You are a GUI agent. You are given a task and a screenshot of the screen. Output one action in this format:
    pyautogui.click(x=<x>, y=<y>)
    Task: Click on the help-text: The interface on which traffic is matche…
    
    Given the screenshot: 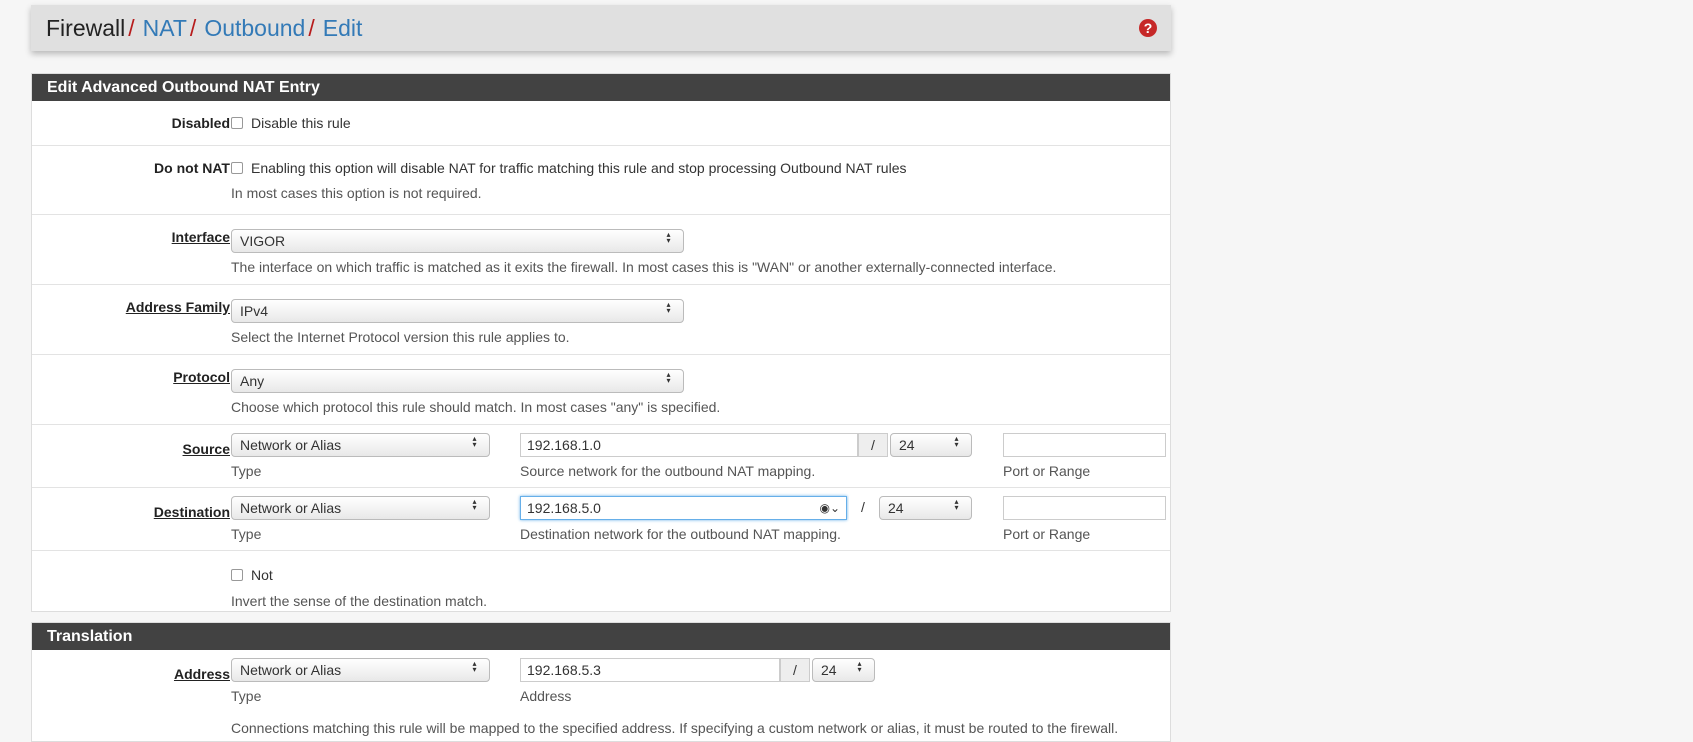 What is the action you would take?
    pyautogui.click(x=644, y=267)
    